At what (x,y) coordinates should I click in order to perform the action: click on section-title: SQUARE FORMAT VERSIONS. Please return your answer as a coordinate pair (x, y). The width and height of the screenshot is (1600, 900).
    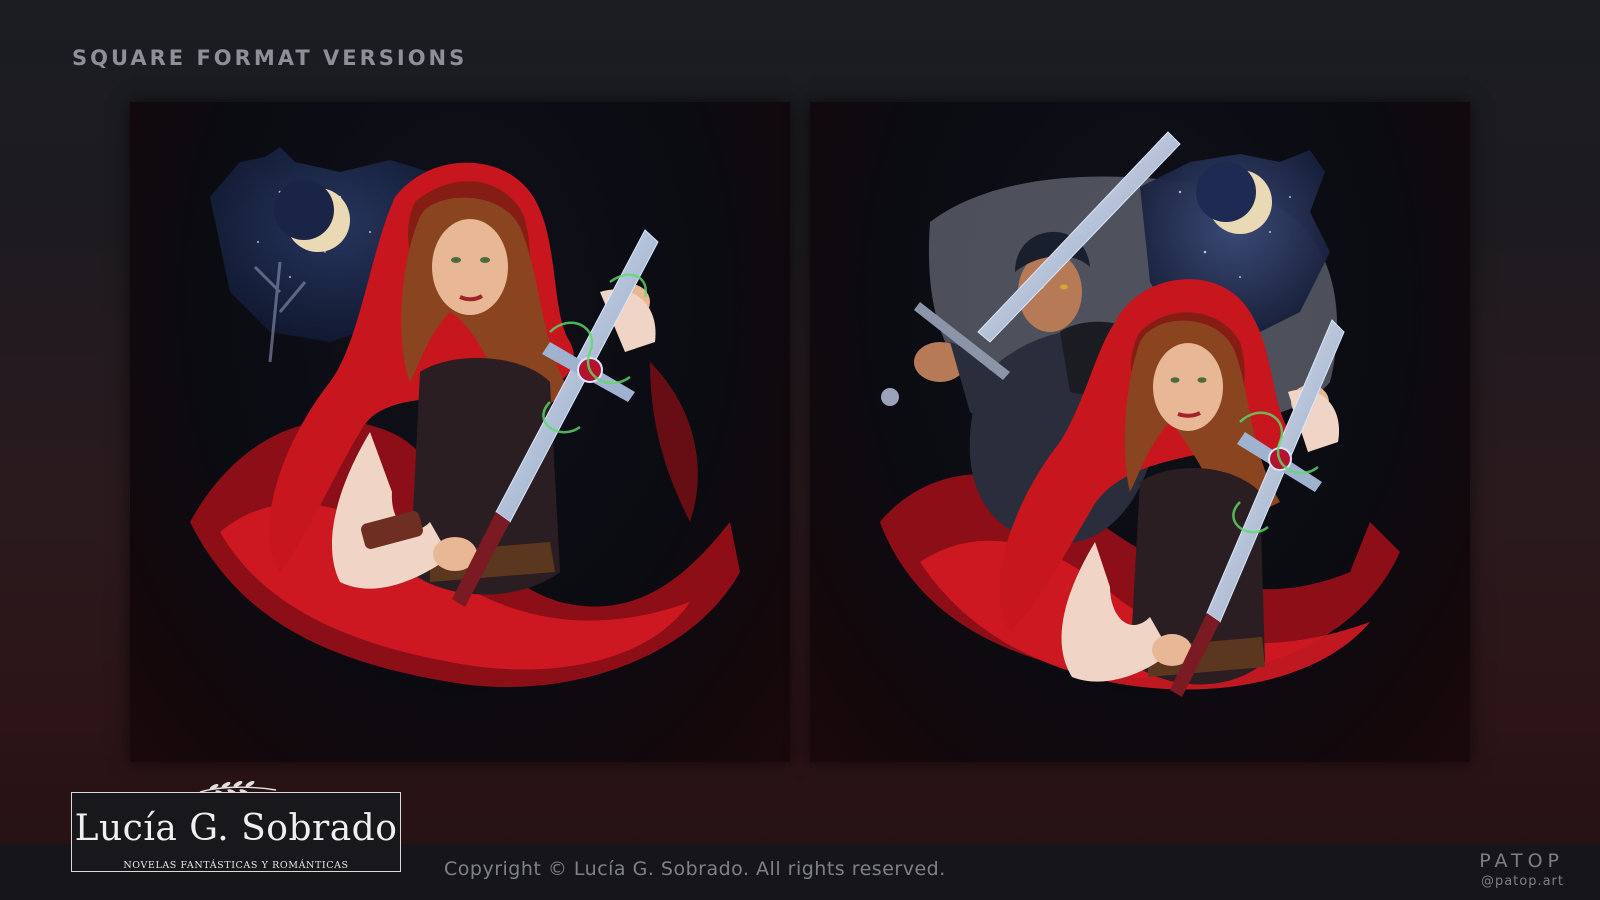
    Looking at the image, I should click on (270, 58).